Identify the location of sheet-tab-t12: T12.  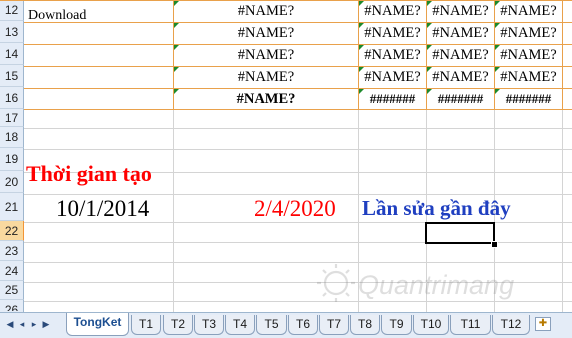
(511, 325).